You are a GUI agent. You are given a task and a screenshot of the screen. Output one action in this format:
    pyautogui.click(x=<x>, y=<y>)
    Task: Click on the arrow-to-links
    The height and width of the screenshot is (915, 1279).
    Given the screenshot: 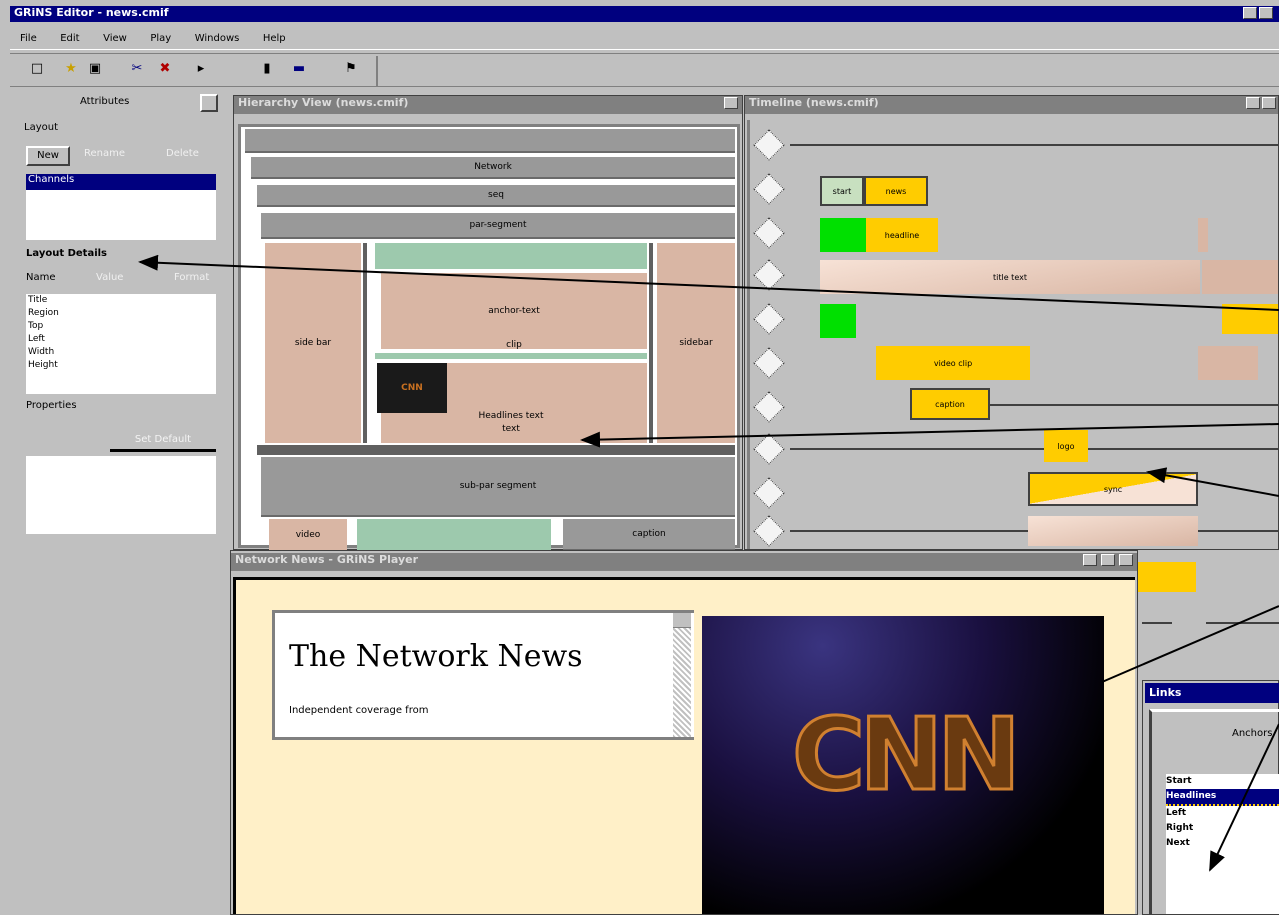 What is the action you would take?
    pyautogui.click(x=1244, y=797)
    